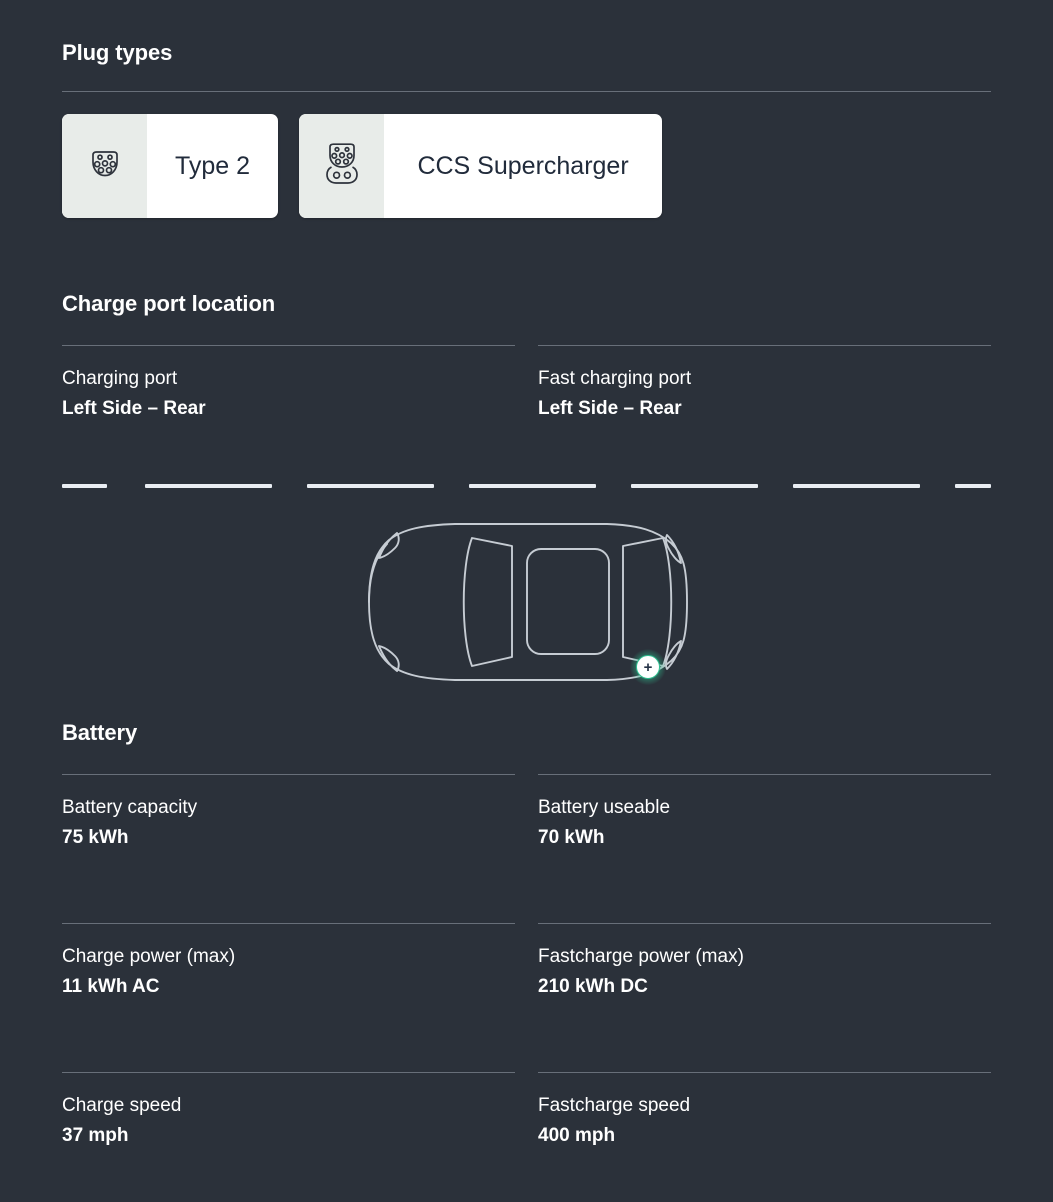 This screenshot has width=1053, height=1202. Describe the element at coordinates (577, 1135) in the screenshot. I see `spec-value: 400 mph` at that location.